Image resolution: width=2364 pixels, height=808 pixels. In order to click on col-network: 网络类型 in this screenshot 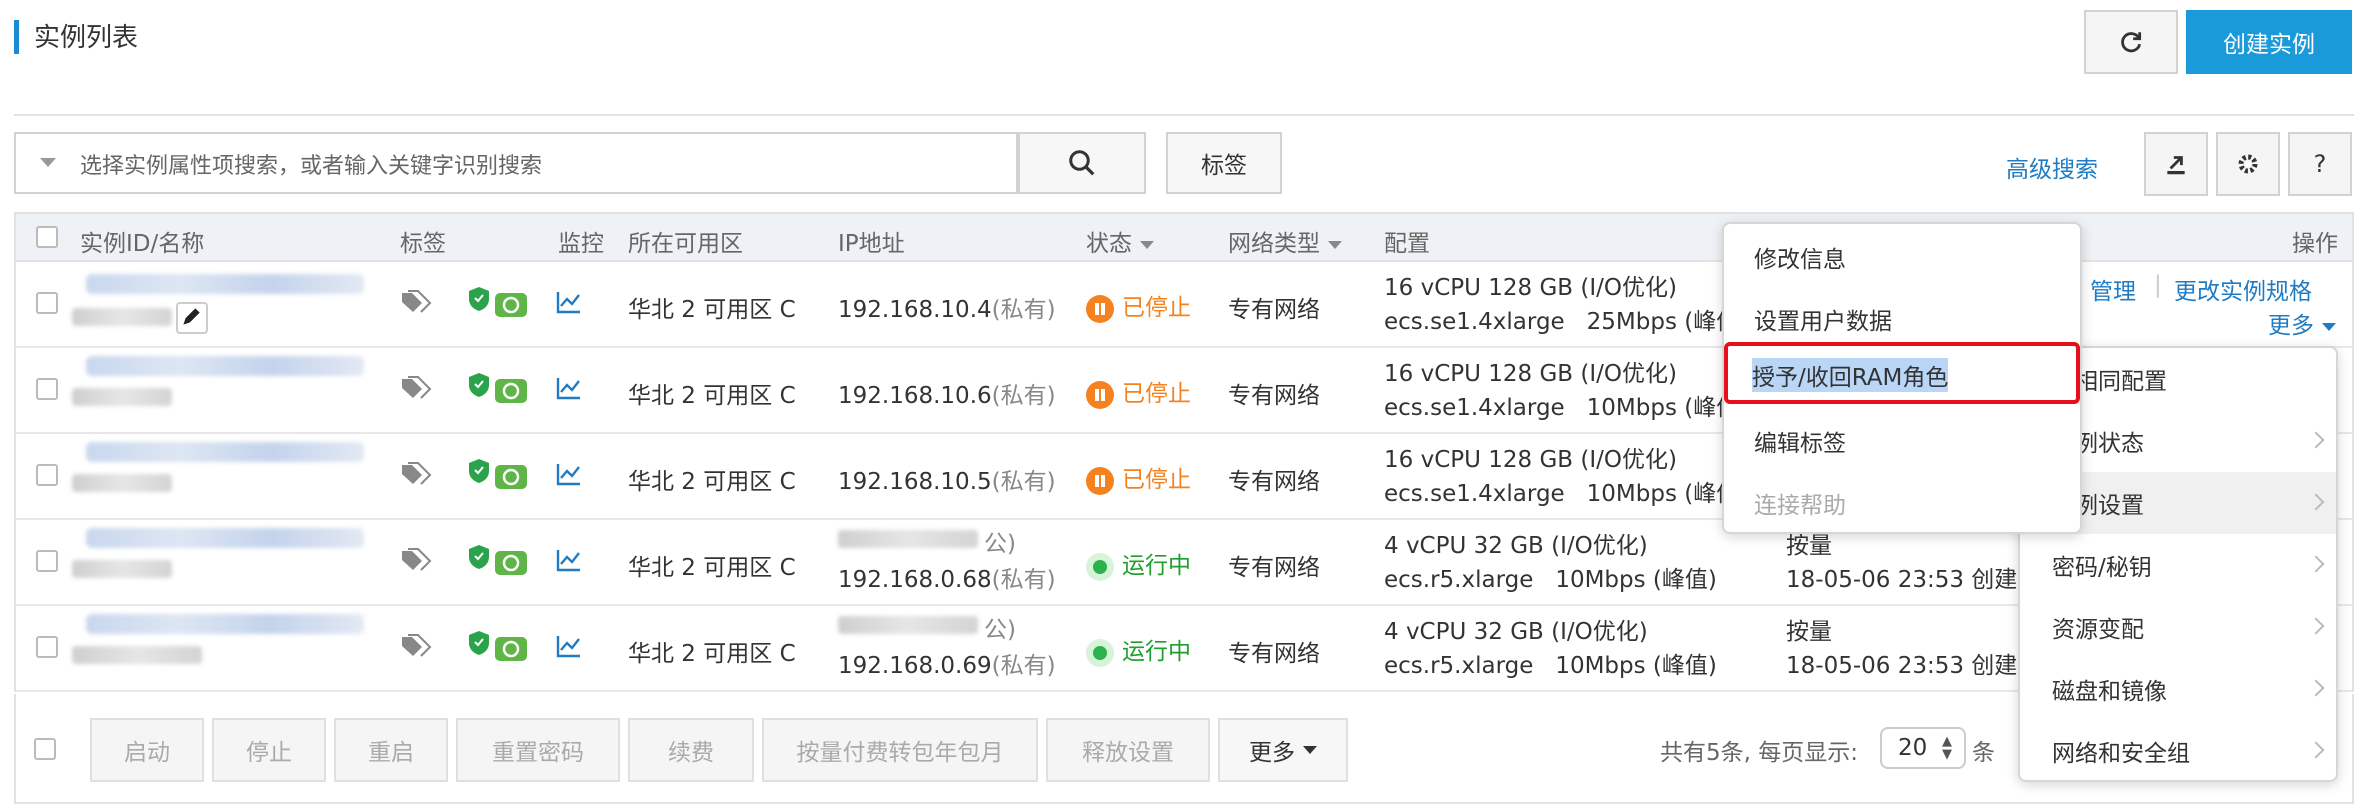, I will do `click(1285, 241)`.